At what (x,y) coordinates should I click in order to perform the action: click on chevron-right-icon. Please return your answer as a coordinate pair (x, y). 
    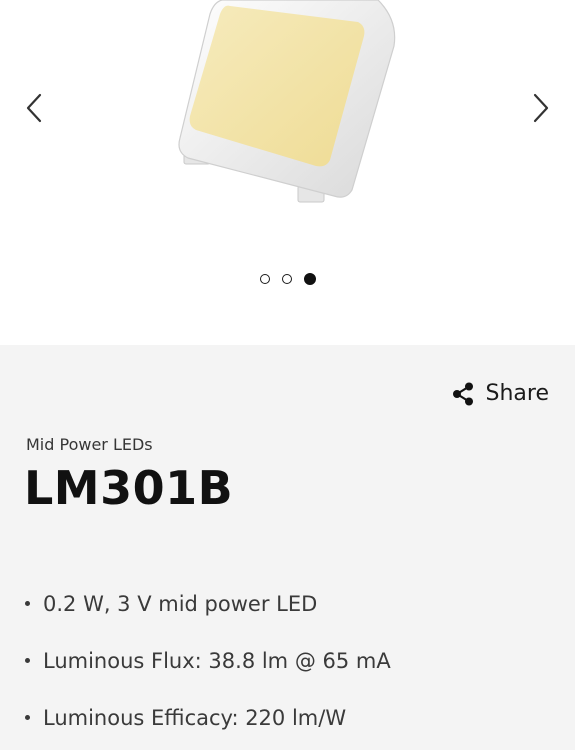
    Looking at the image, I should click on (541, 108).